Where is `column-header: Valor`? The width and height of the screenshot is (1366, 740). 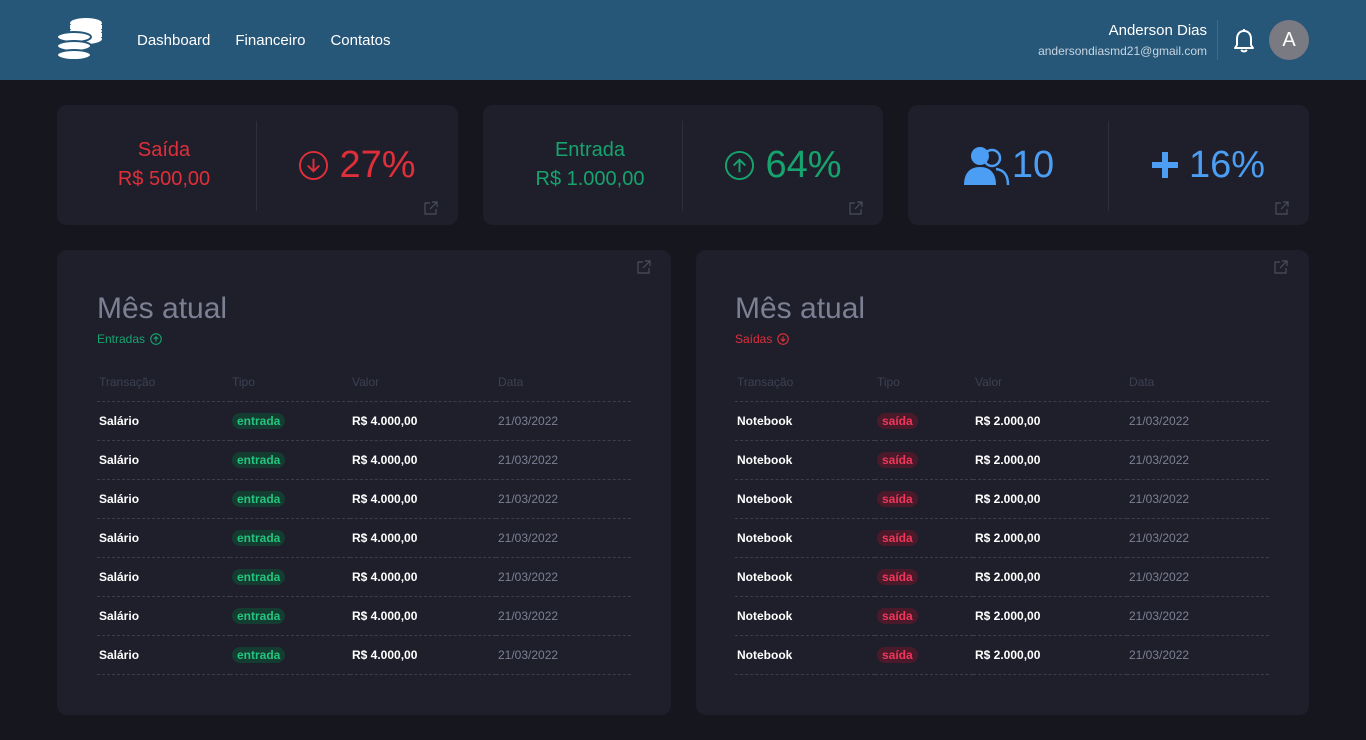
column-header: Valor is located at coordinates (1050, 386).